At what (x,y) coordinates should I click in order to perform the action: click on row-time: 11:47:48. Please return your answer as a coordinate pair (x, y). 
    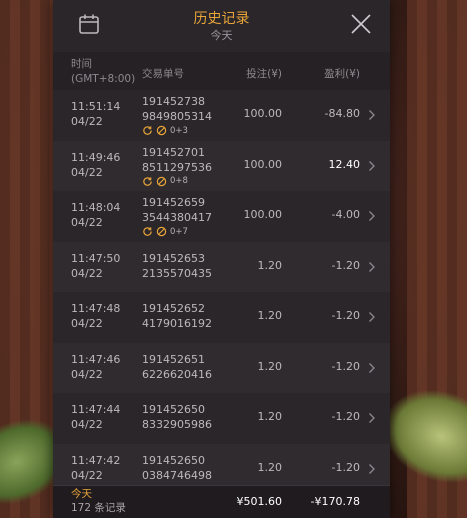
    Looking at the image, I should click on (96, 308).